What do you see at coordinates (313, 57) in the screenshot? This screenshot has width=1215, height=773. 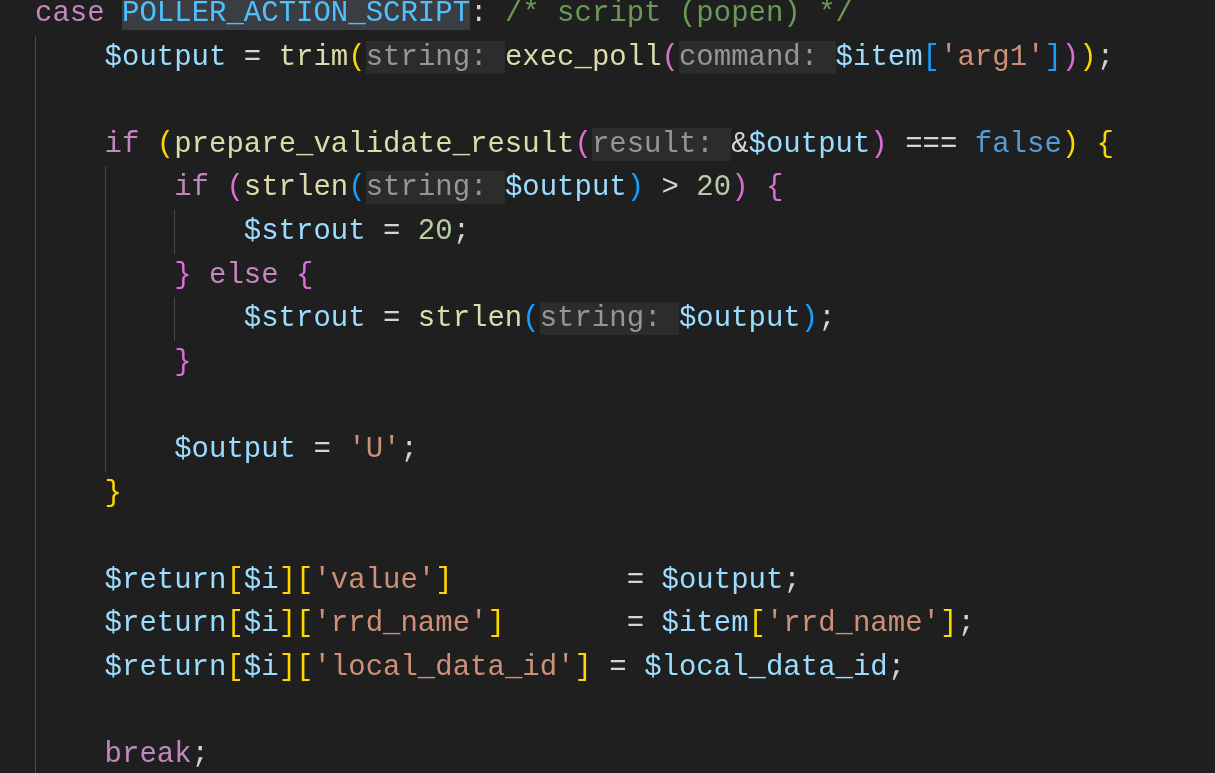 I see `function-name: trim` at bounding box center [313, 57].